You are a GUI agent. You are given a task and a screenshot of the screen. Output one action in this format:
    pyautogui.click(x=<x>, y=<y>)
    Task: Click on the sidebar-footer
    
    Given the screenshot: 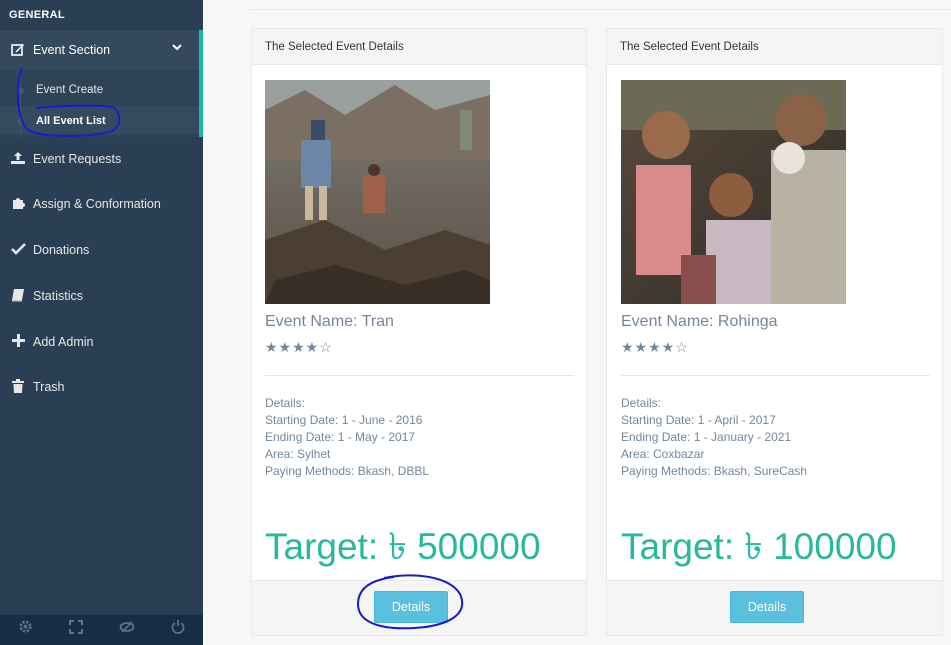 What is the action you would take?
    pyautogui.click(x=101, y=630)
    